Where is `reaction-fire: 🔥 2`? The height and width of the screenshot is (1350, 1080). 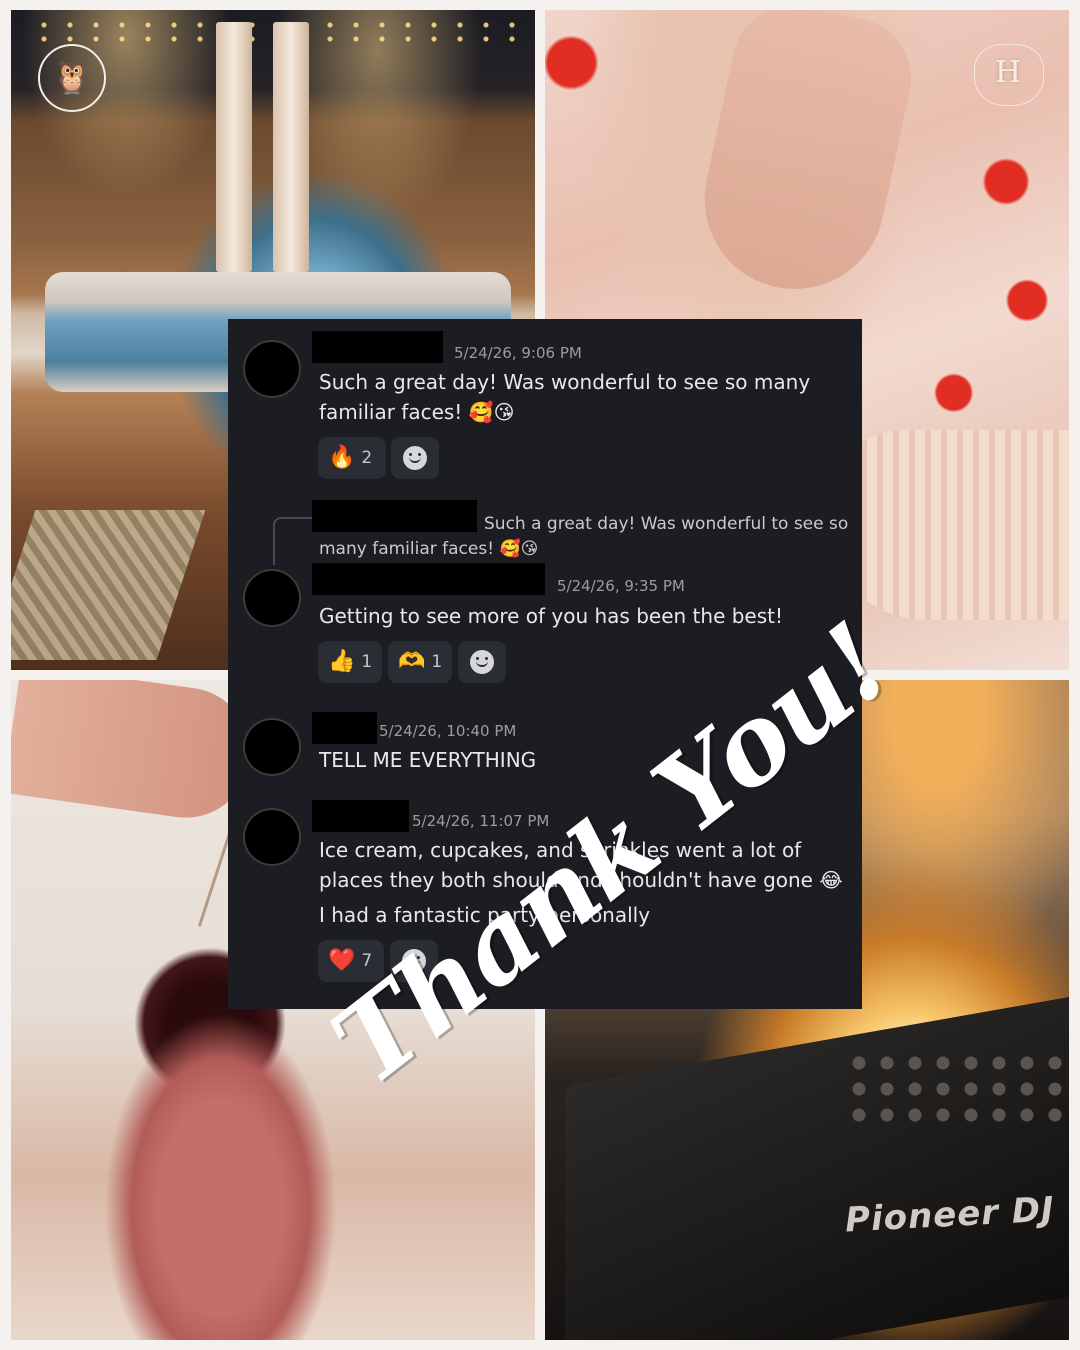
reaction-fire: 🔥 2 is located at coordinates (352, 458).